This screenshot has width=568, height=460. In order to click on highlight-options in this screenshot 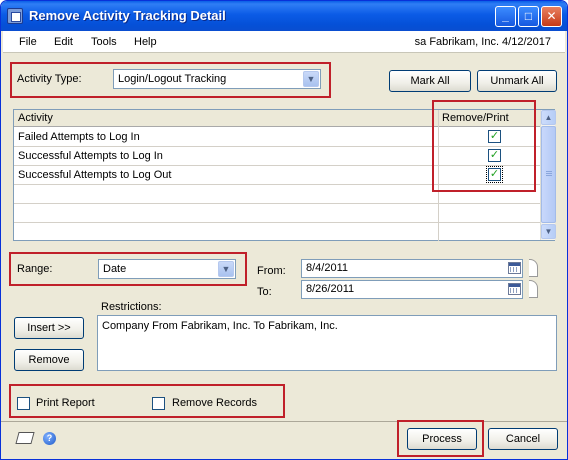, I will do `click(147, 401)`.